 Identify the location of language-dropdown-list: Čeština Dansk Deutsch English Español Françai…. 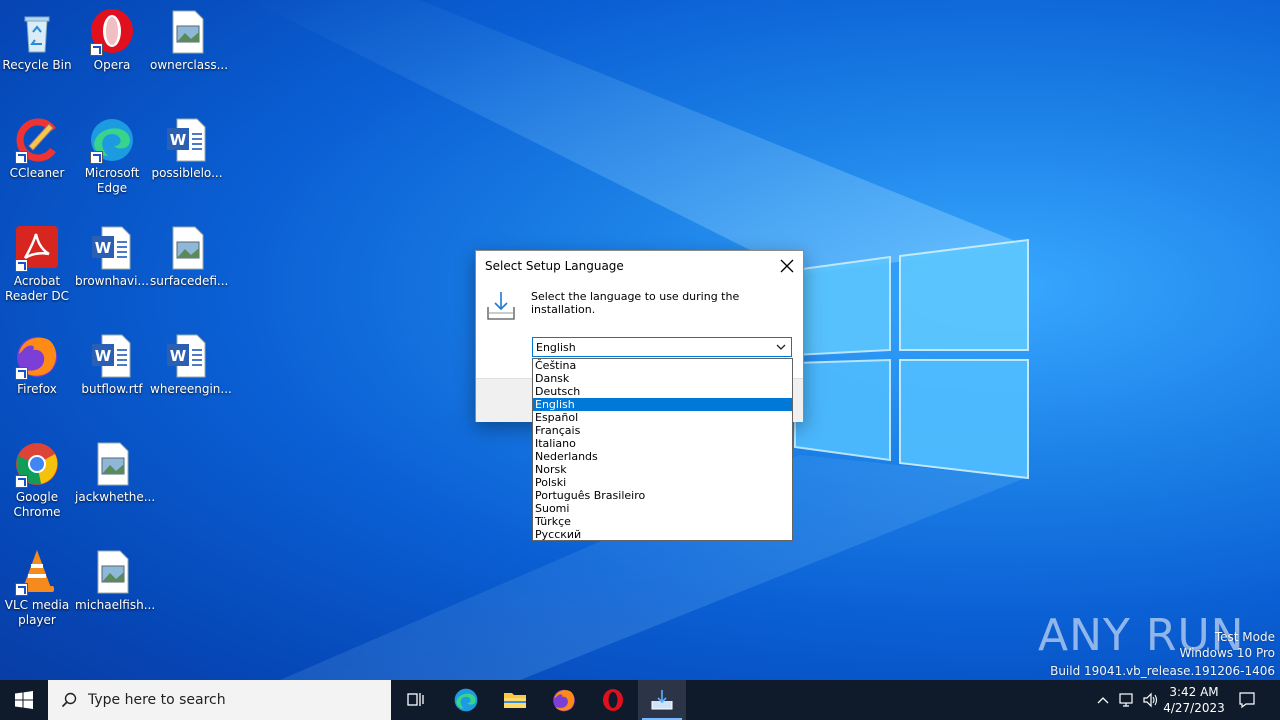
(662, 449).